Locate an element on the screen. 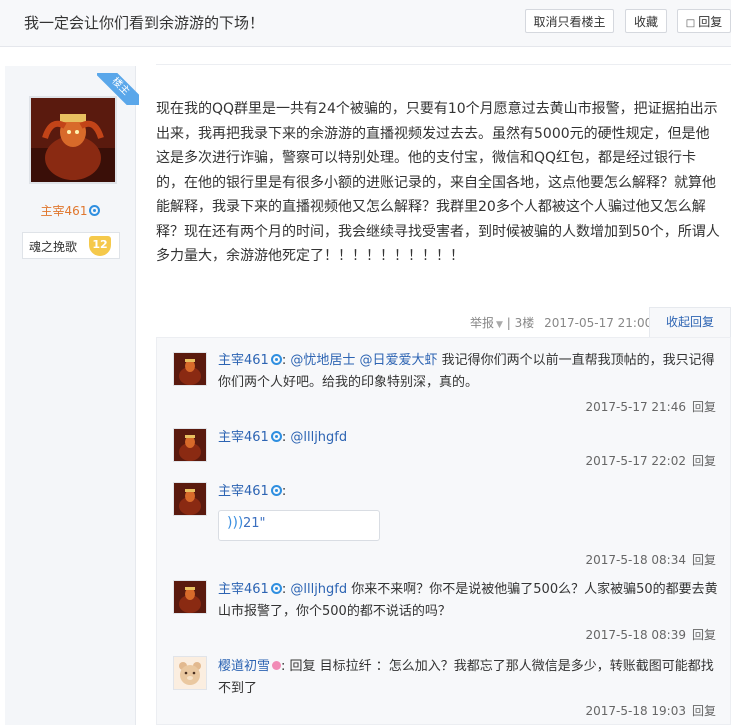 The width and height of the screenshot is (731, 725). reply-footer: 2017-5-18 08:34 回复 is located at coordinates (650, 559).